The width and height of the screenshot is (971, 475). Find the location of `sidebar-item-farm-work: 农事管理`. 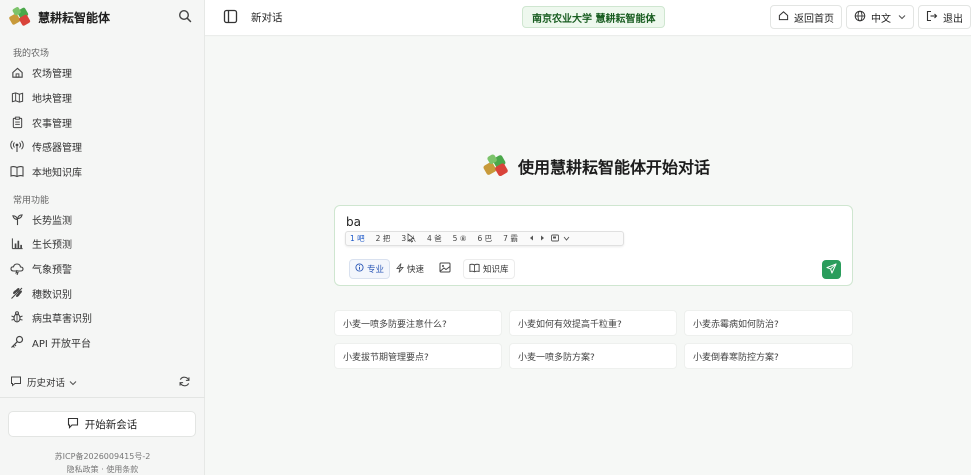

sidebar-item-farm-work: 农事管理 is located at coordinates (103, 122).